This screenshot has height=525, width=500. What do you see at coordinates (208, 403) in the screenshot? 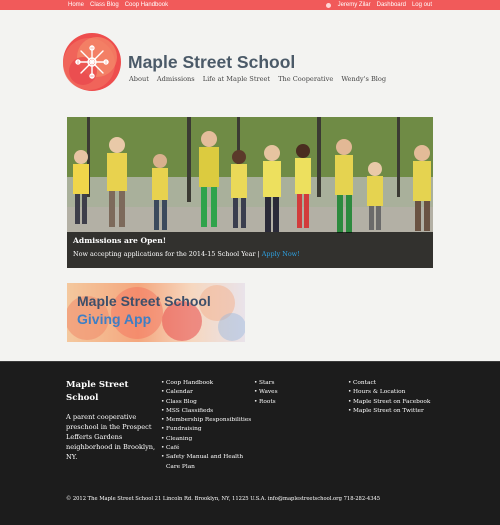
I see `footer-link-class-blog: Class Blog` at bounding box center [208, 403].